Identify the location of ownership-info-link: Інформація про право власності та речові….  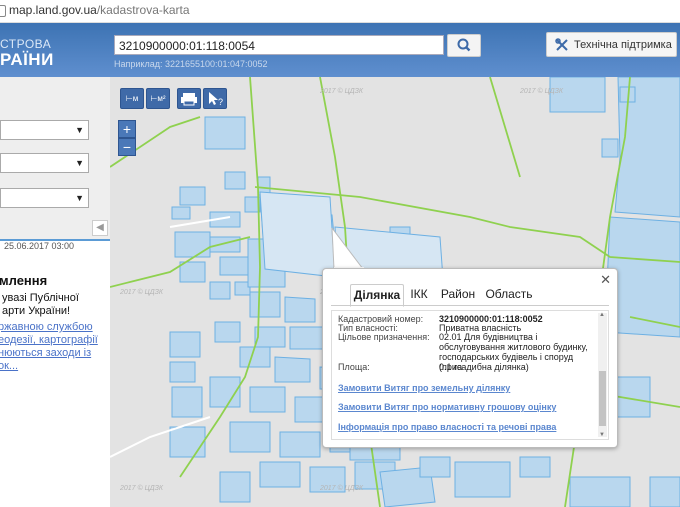
(447, 427).